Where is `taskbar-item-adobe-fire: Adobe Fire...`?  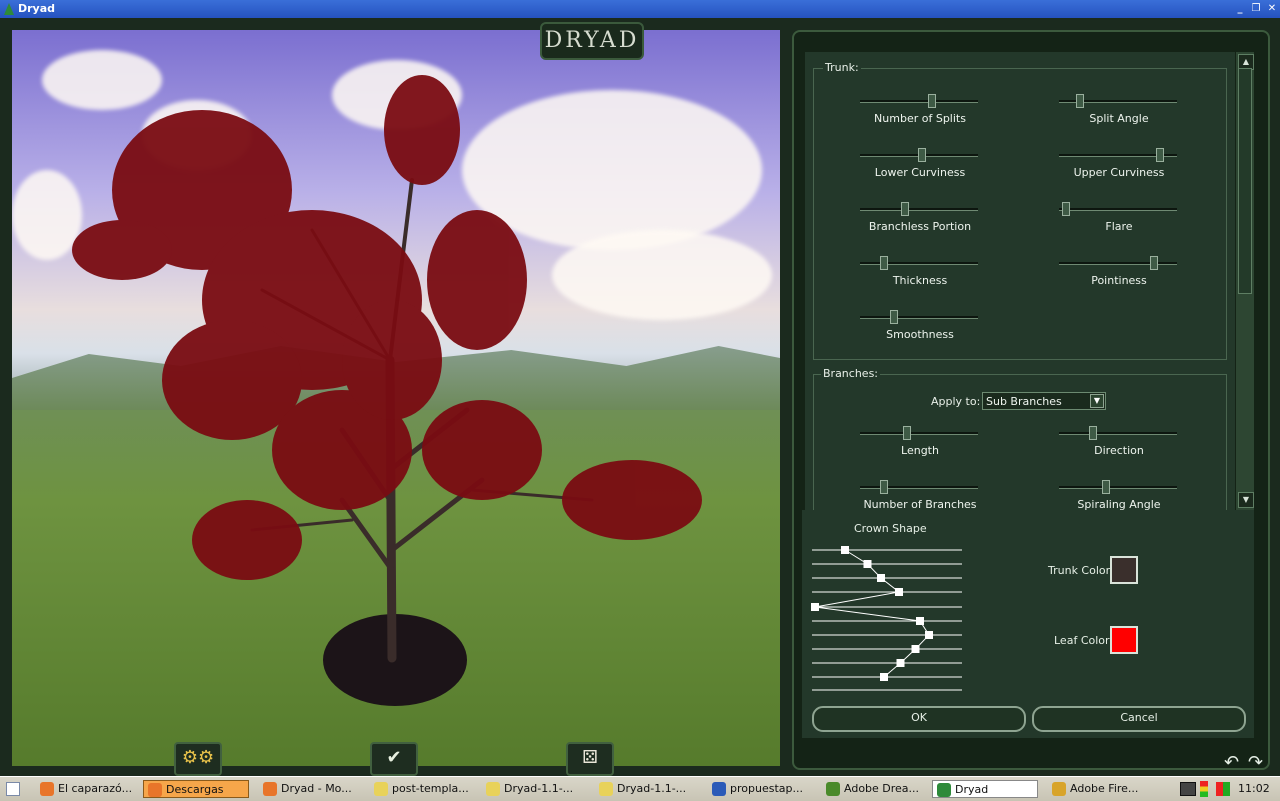
taskbar-item-adobe-fire: Adobe Fire... is located at coordinates (1101, 789).